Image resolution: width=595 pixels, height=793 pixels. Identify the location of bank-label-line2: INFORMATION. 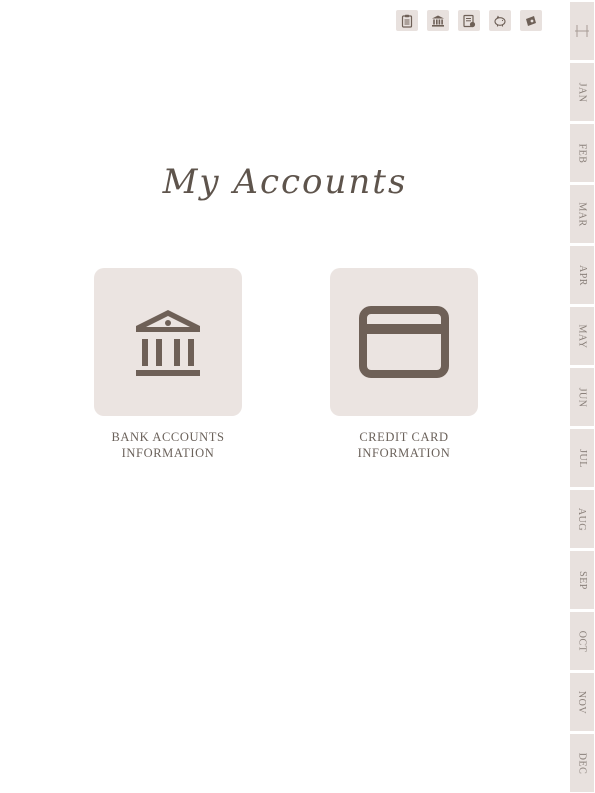
(168, 453).